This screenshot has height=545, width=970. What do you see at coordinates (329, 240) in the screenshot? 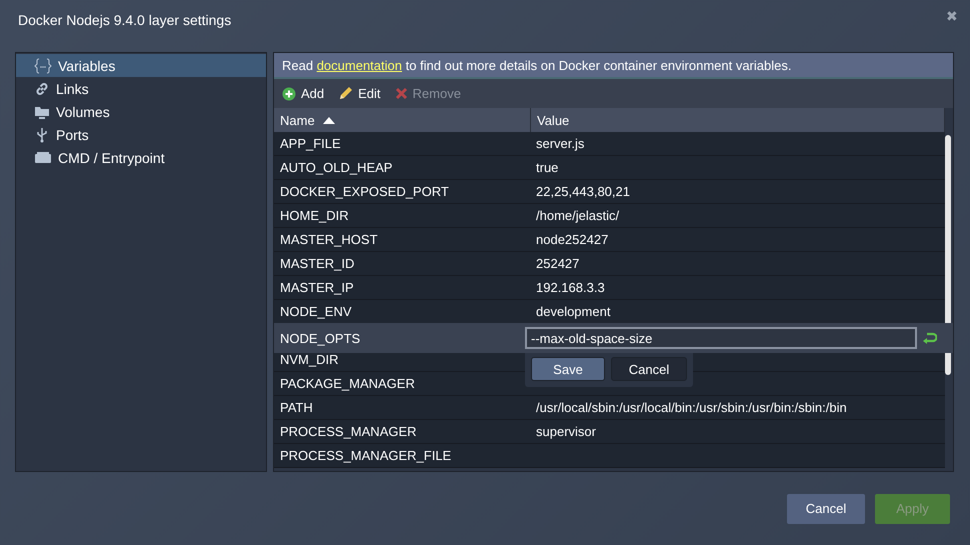
I see `table-cell-text: MASTER_HOST` at bounding box center [329, 240].